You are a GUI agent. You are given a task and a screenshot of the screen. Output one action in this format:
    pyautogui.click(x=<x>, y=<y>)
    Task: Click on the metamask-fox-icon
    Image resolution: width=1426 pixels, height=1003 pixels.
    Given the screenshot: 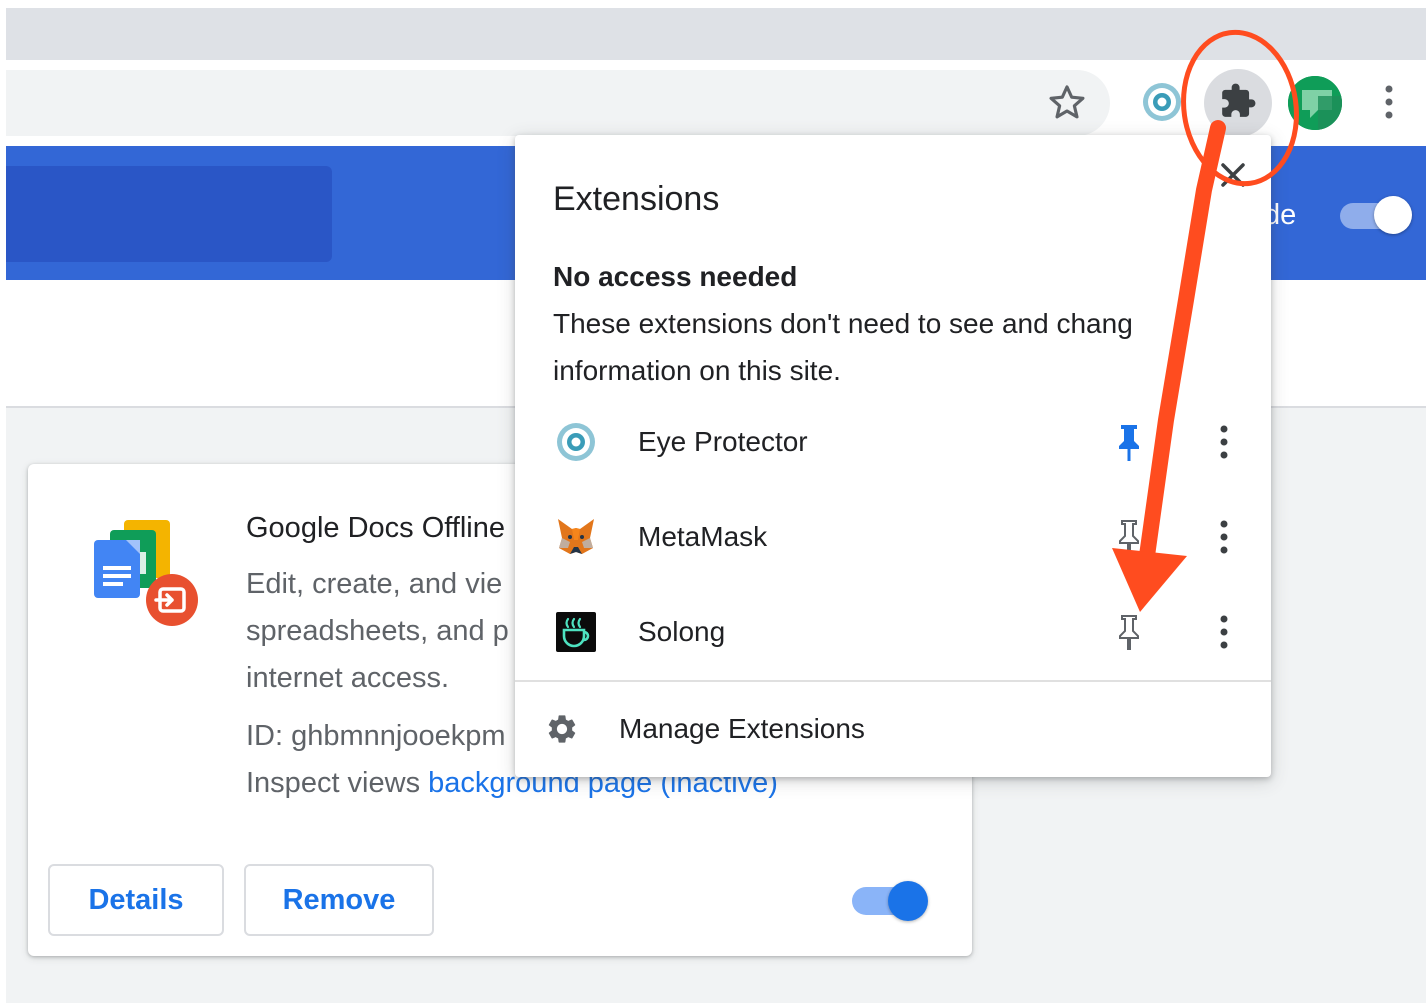 What is the action you would take?
    pyautogui.click(x=576, y=537)
    